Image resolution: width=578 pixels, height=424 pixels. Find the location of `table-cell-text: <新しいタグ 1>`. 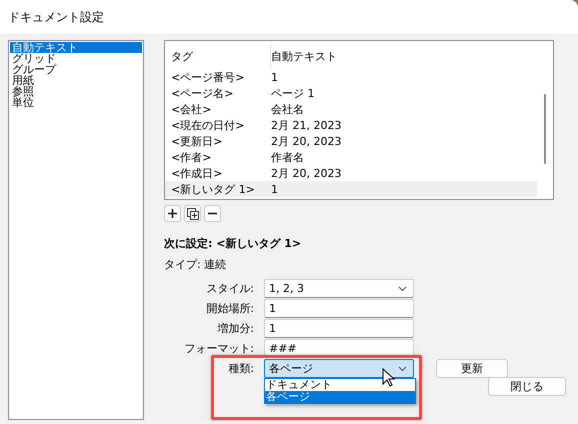

table-cell-text: <新しいタグ 1> is located at coordinates (213, 189).